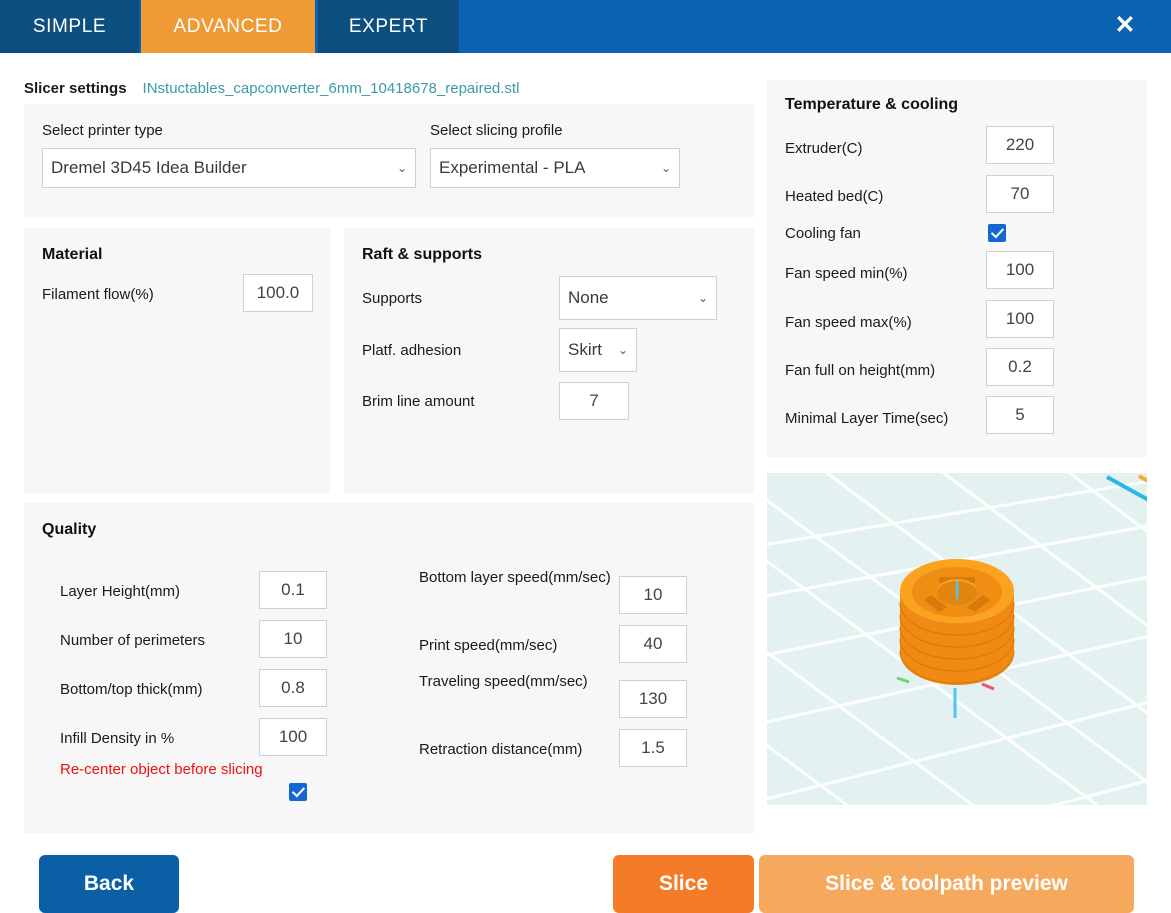  I want to click on print-speed-input: 40, so click(653, 644).